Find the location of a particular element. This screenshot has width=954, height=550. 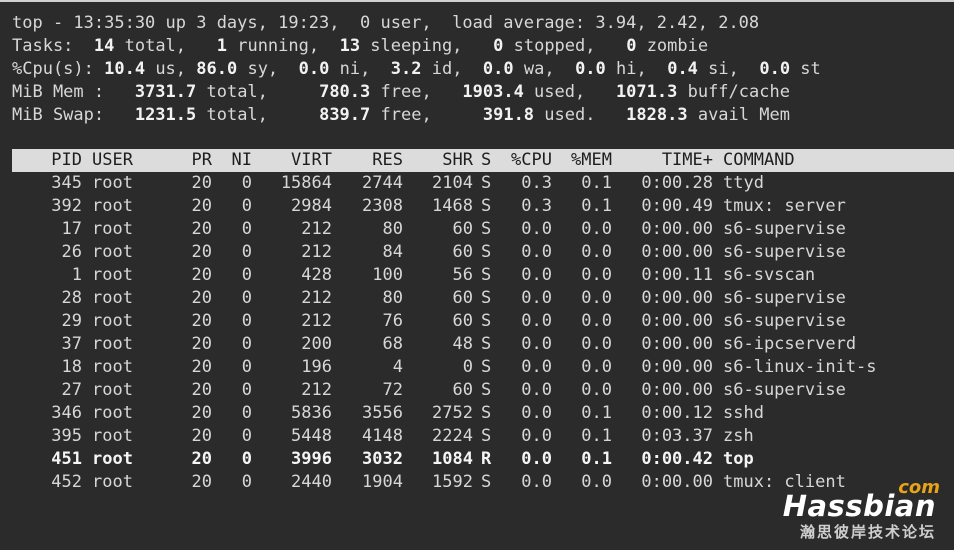

cell-res: 76 is located at coordinates (392, 321).